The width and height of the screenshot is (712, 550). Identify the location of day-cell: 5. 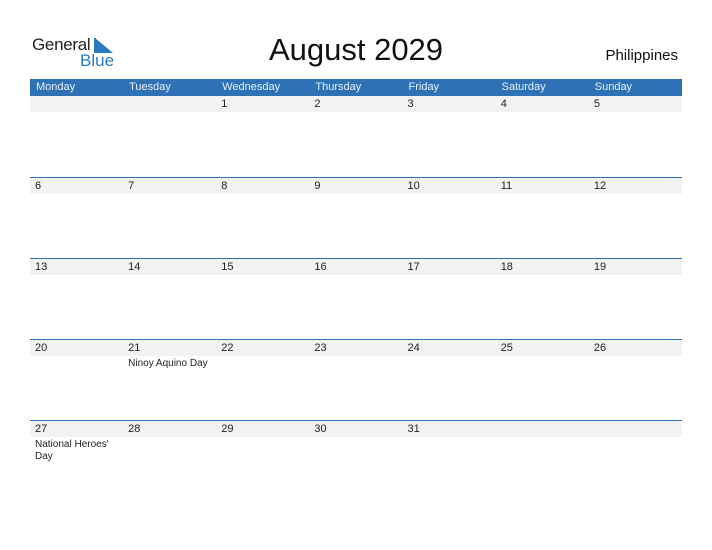
(635, 135).